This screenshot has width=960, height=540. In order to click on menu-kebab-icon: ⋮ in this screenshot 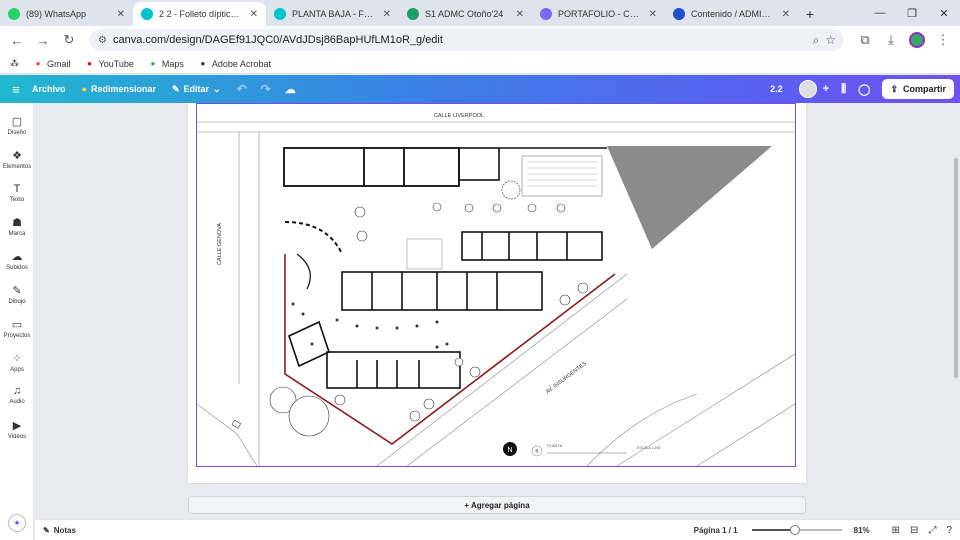, I will do `click(943, 40)`.